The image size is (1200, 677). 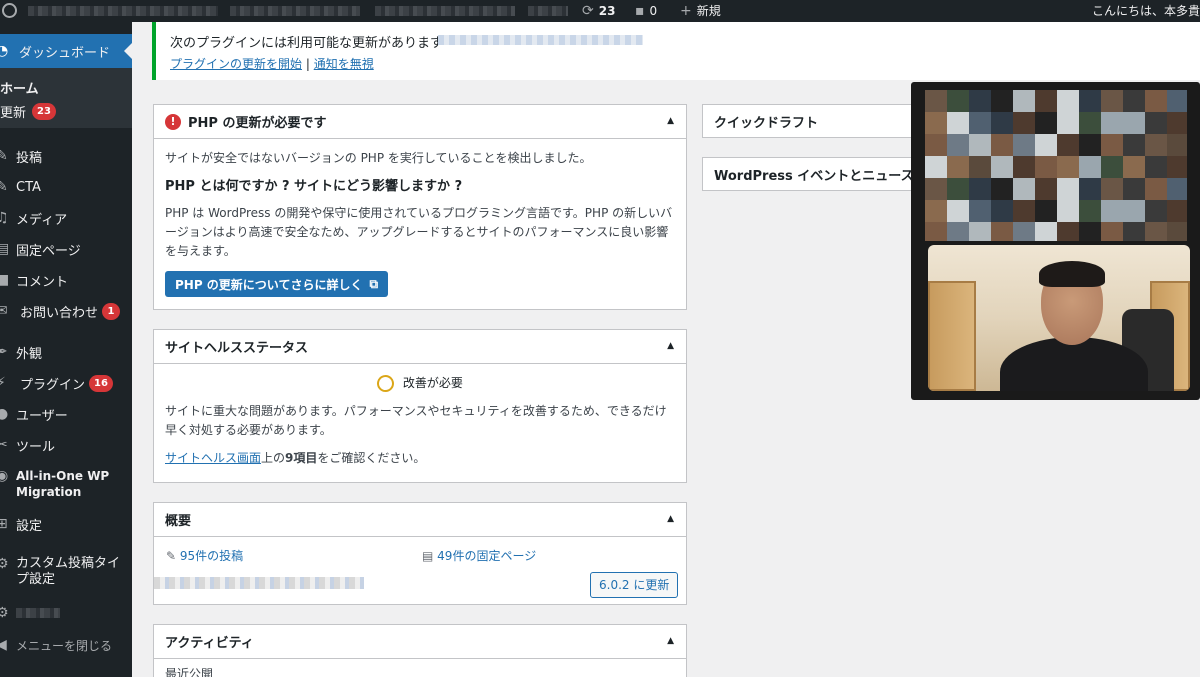 I want to click on sidebar-item-label: コメント, so click(x=42, y=282).